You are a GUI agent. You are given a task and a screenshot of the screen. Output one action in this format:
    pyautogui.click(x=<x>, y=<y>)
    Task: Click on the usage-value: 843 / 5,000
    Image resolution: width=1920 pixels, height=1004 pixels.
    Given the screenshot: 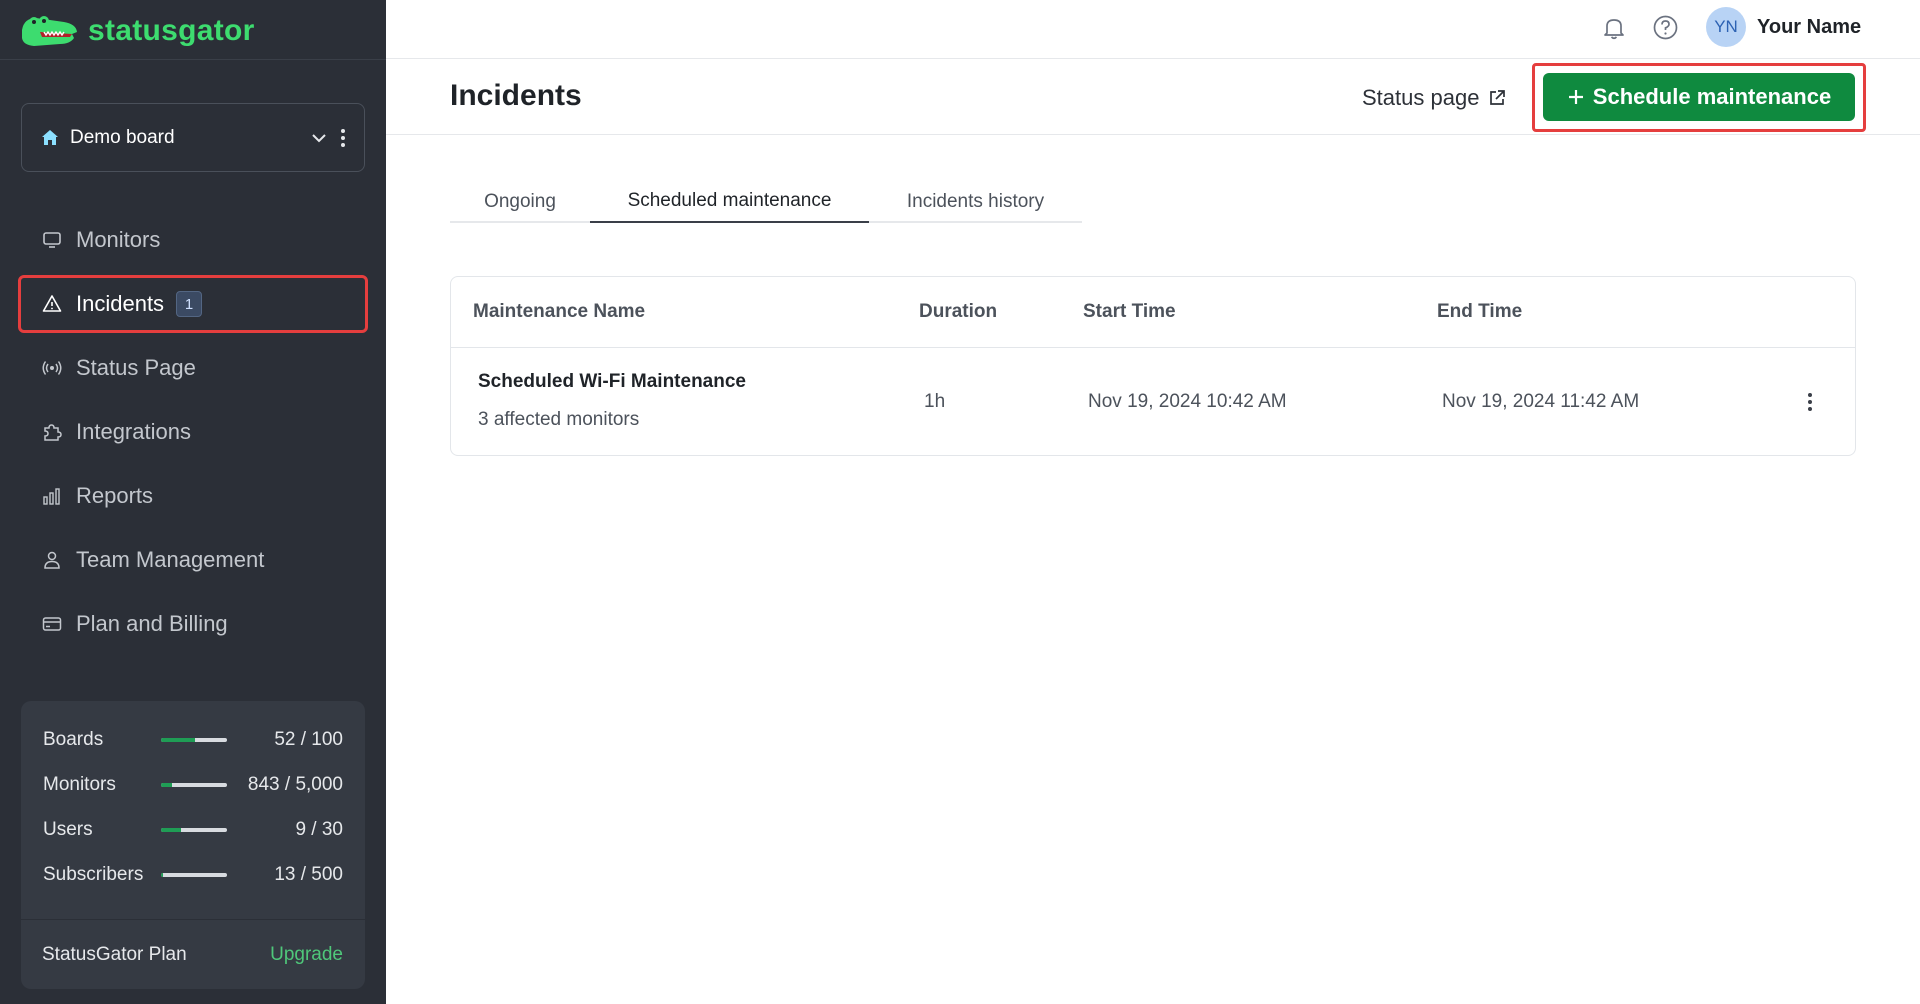 What is the action you would take?
    pyautogui.click(x=295, y=784)
    